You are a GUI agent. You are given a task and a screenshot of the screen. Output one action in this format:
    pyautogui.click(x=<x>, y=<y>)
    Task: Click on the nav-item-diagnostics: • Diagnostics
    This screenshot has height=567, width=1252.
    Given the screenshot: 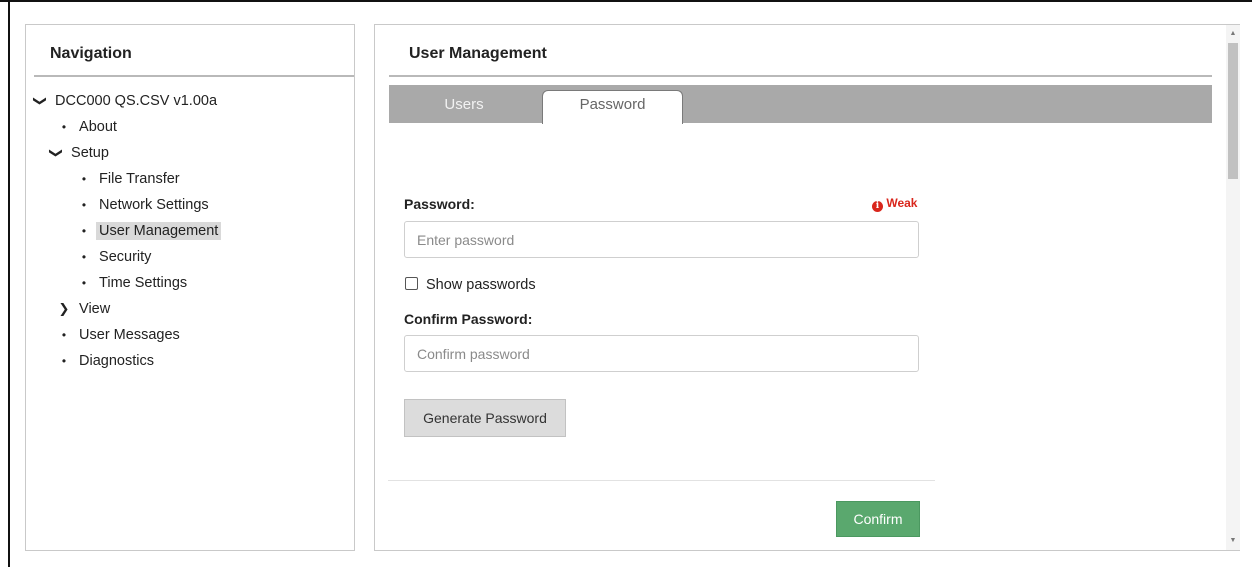 What is the action you would take?
    pyautogui.click(x=106, y=361)
    